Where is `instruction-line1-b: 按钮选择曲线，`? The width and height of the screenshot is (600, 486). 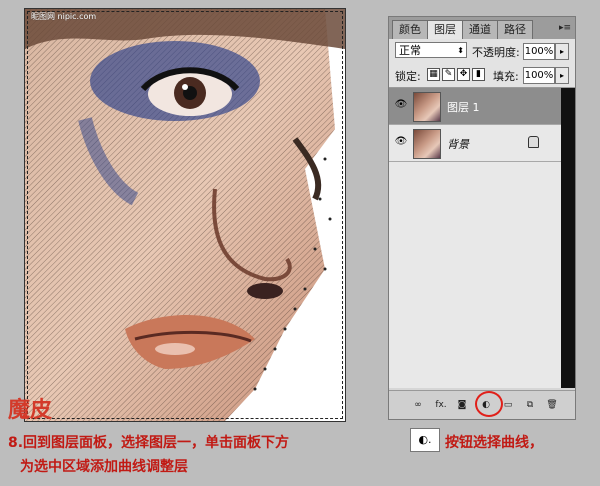
instruction-line1-b: 按钮选择曲线， is located at coordinates (494, 443).